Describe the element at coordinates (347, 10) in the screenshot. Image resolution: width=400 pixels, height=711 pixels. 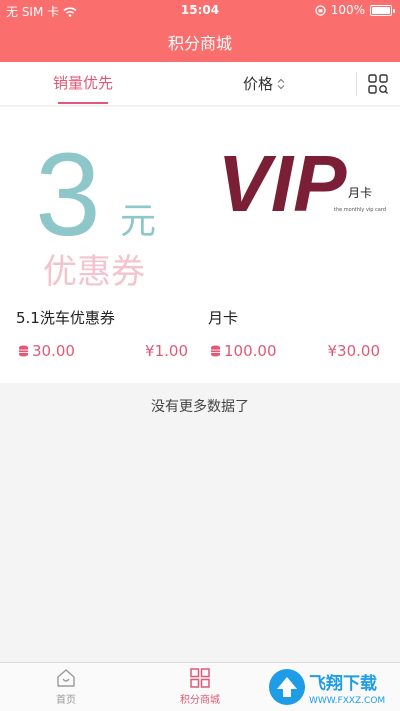
I see `battery-percent: 100%` at that location.